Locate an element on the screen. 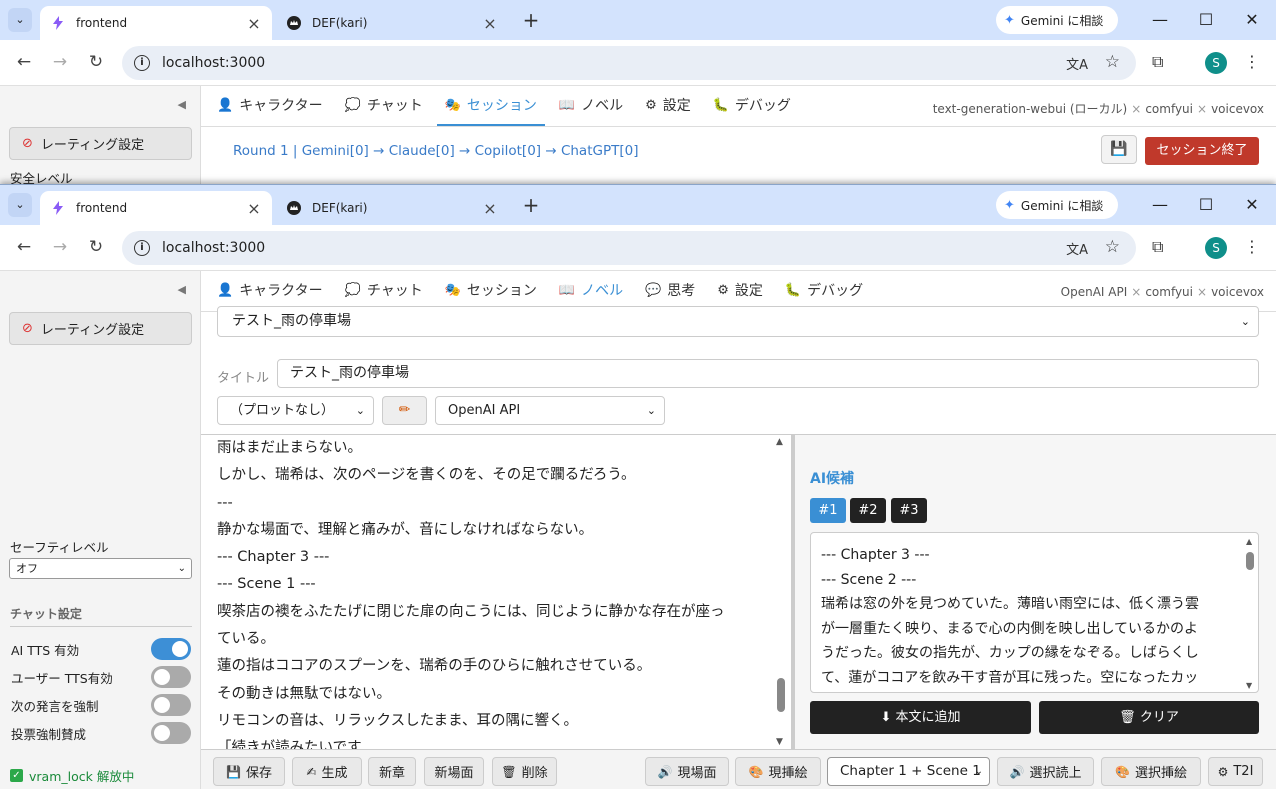 The width and height of the screenshot is (1276, 789). safety-level-select: オフ ⌄ is located at coordinates (100, 568).